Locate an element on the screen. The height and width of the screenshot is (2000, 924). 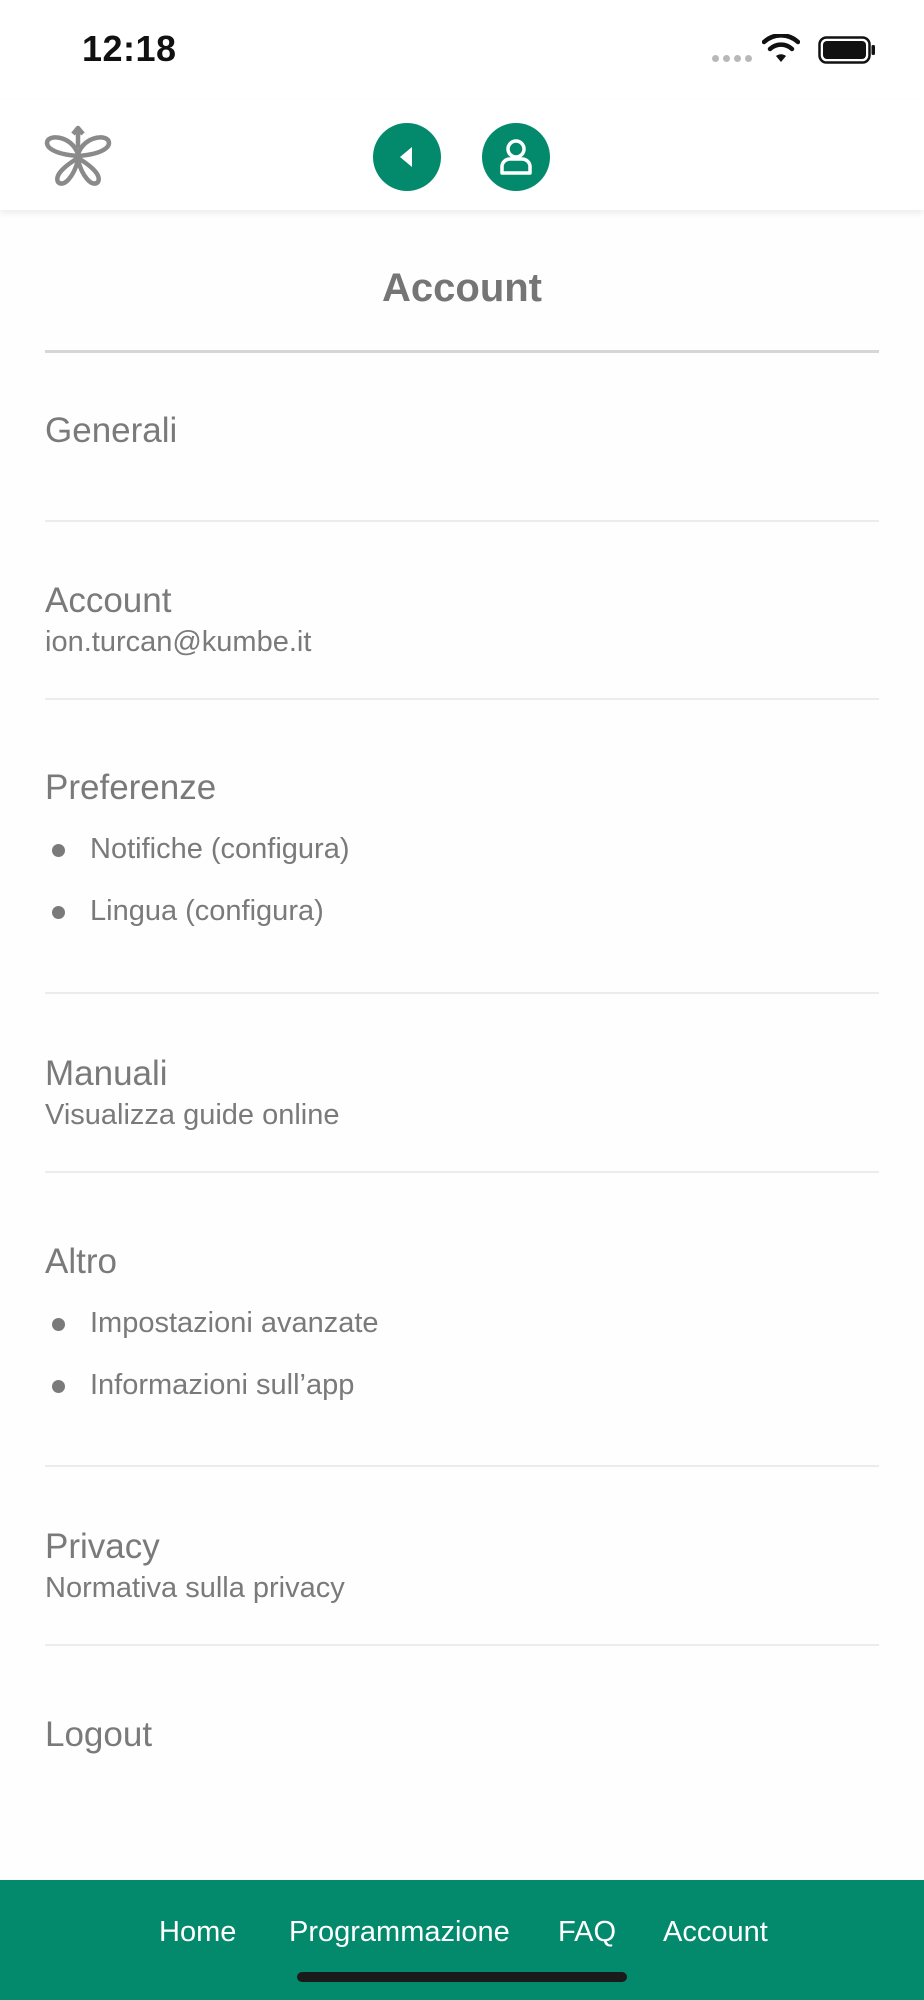
section-privacy: Privacy Normativa sulla privacy is located at coordinates (462, 1566).